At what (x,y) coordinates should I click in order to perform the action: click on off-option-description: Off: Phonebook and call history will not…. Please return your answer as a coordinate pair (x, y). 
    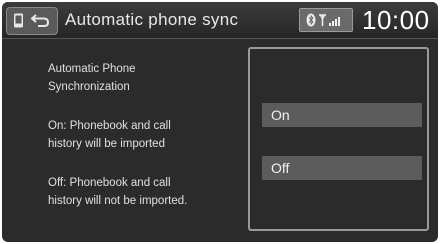
    Looking at the image, I should click on (143, 192).